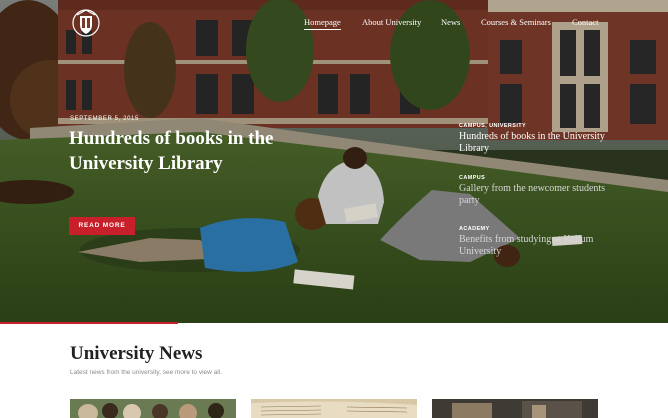 The width and height of the screenshot is (668, 418). I want to click on nav-contact: Contact, so click(585, 22).